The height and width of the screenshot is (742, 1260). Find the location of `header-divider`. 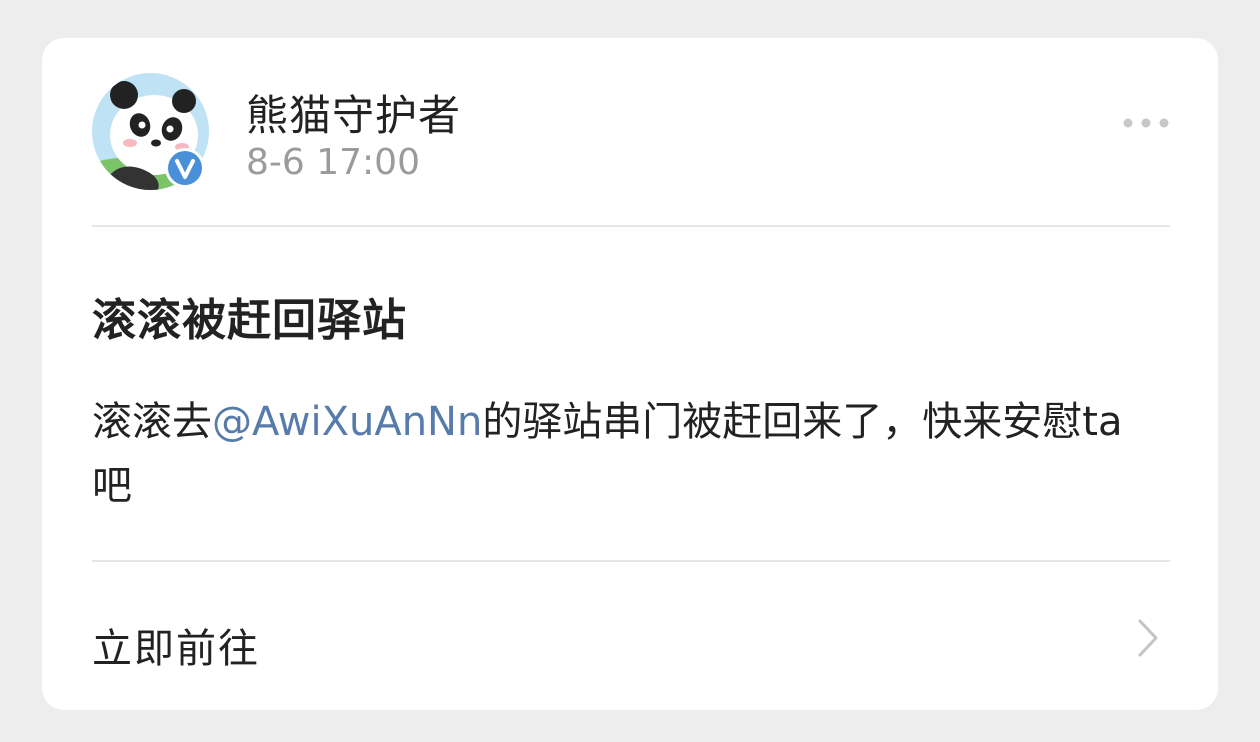

header-divider is located at coordinates (631, 226).